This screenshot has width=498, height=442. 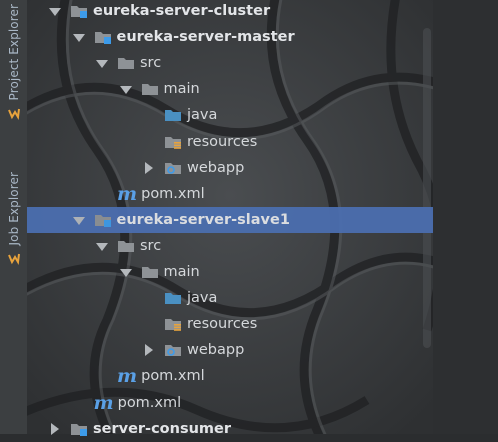 I want to click on tree-row: server-consumer, so click(x=230, y=429).